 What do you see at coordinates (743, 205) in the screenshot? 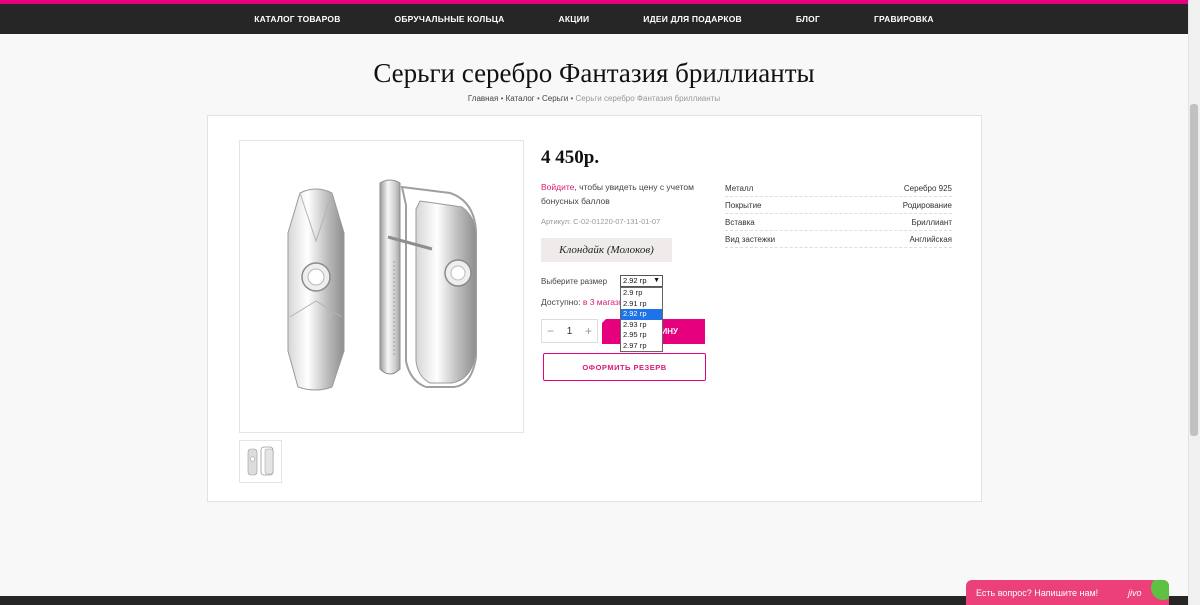
I see `spec-name: Покрытие` at bounding box center [743, 205].